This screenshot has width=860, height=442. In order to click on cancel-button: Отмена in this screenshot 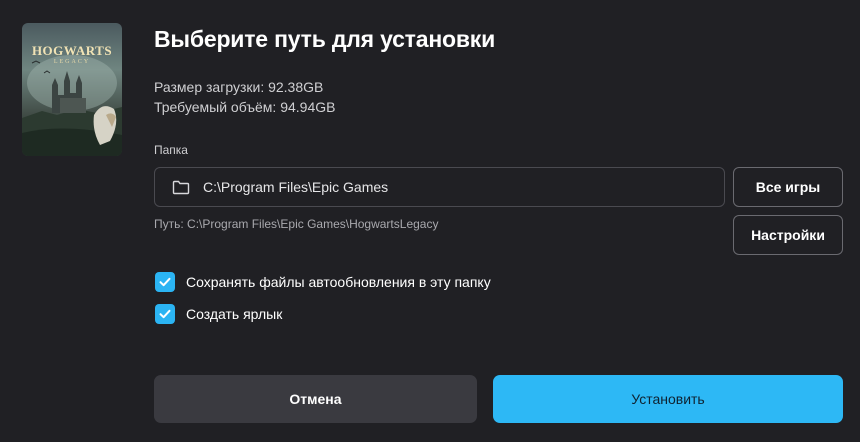, I will do `click(315, 399)`.